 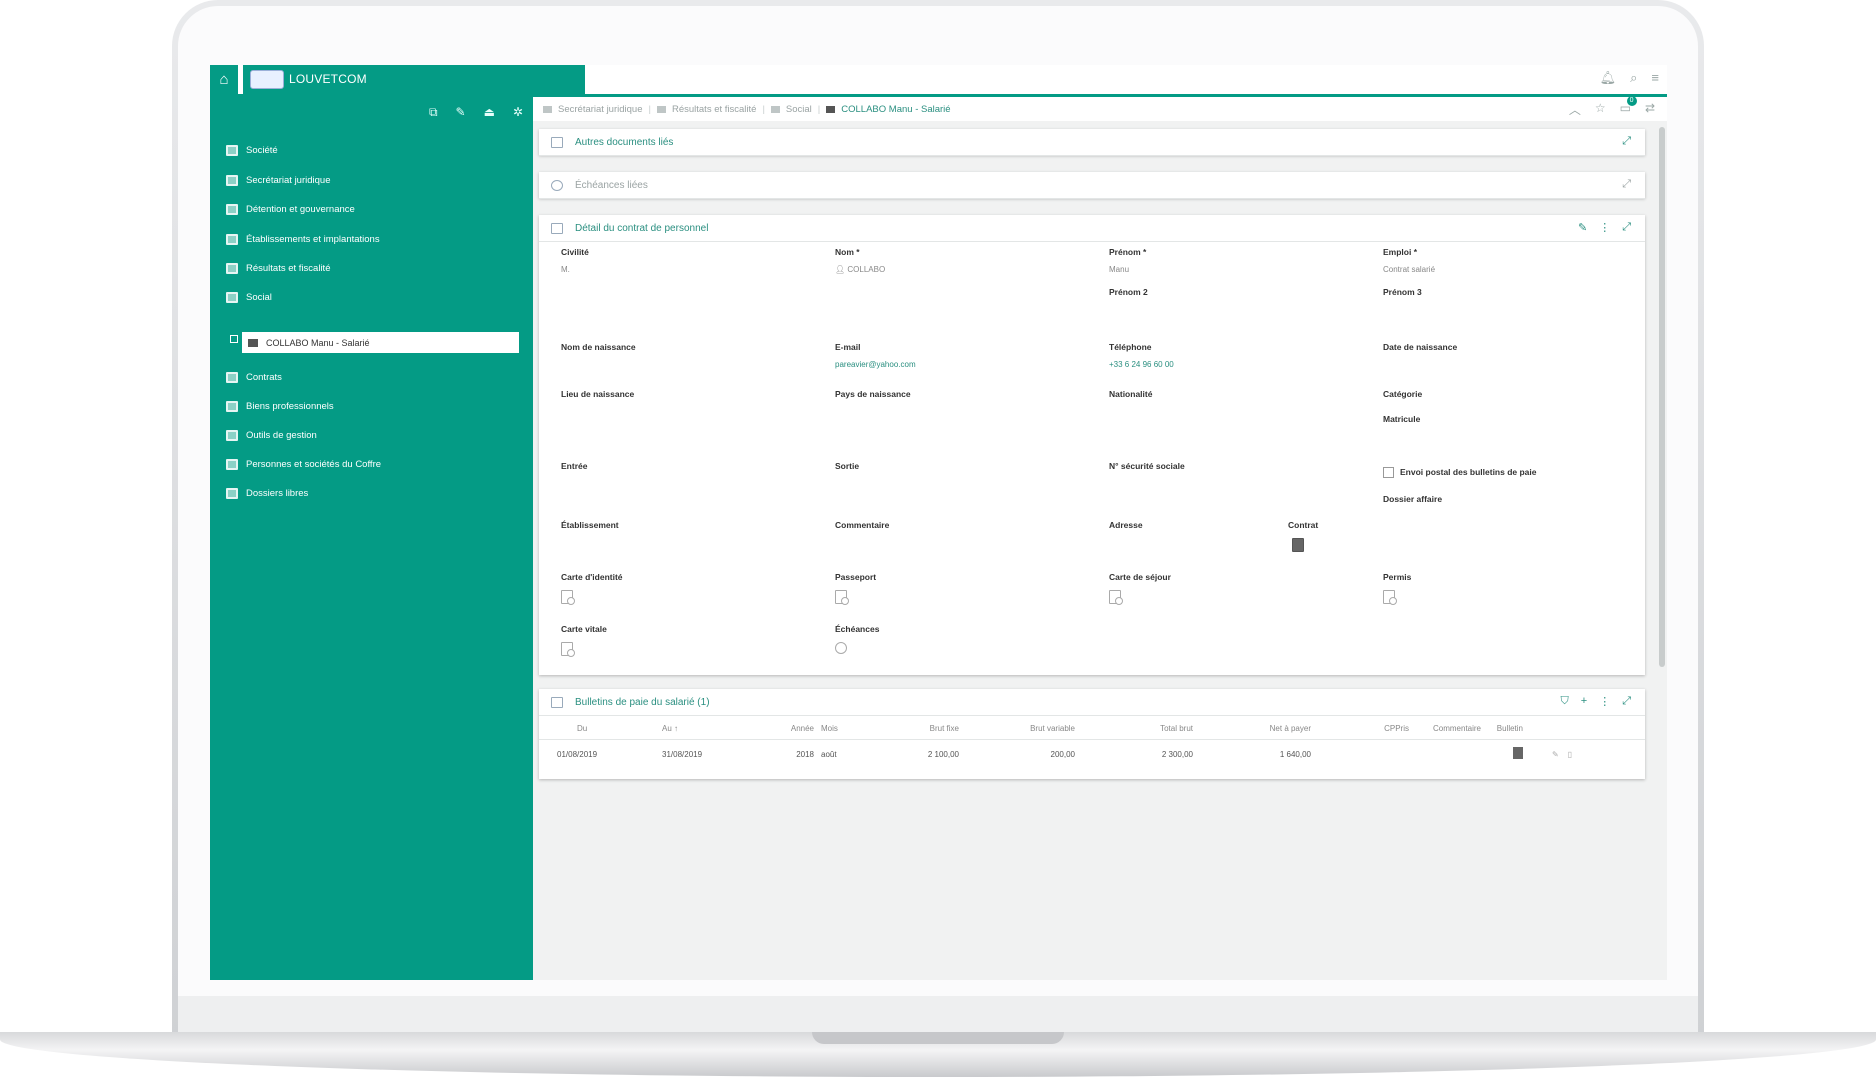 I want to click on search-icon: ⌕, so click(x=1633, y=78).